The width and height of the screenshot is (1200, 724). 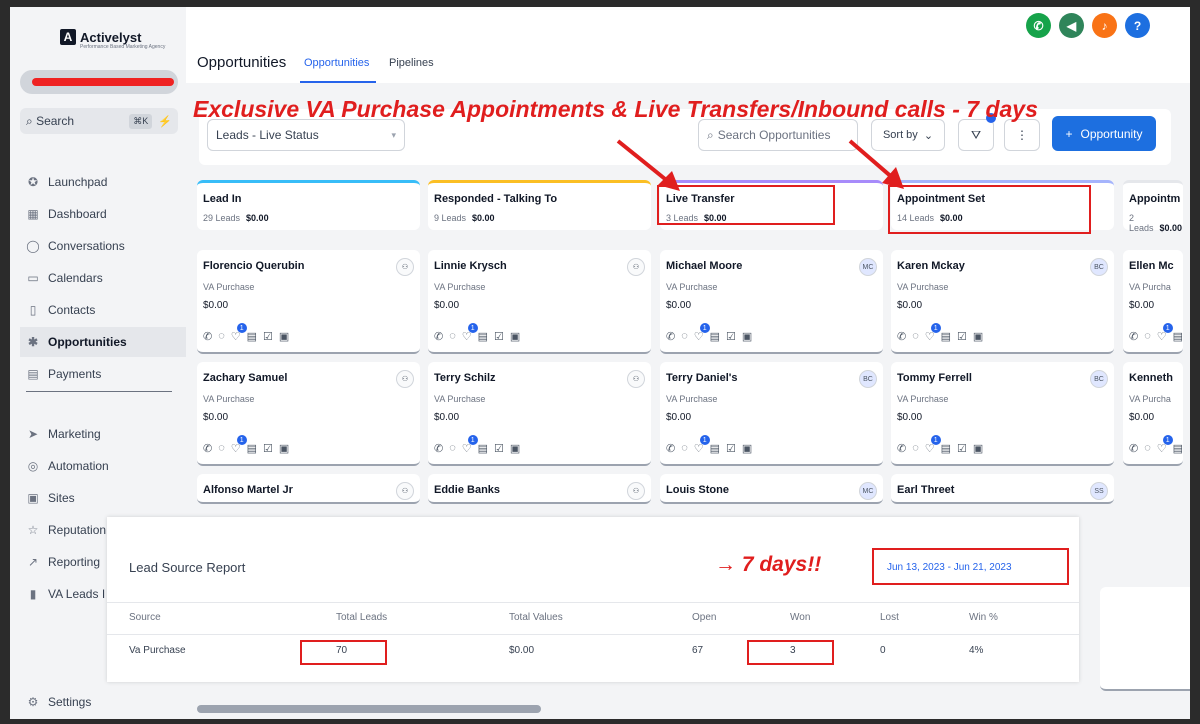 I want to click on opportunity-card: Alfonso Martel Jr ⚇, so click(x=308, y=489).